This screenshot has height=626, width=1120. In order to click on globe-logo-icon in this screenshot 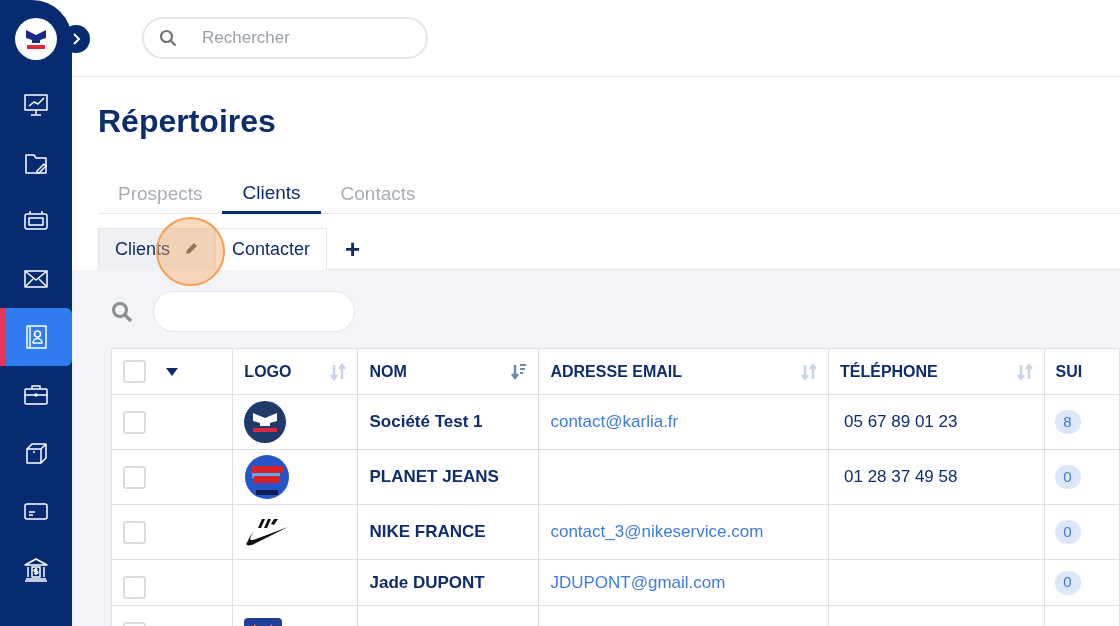, I will do `click(267, 477)`.